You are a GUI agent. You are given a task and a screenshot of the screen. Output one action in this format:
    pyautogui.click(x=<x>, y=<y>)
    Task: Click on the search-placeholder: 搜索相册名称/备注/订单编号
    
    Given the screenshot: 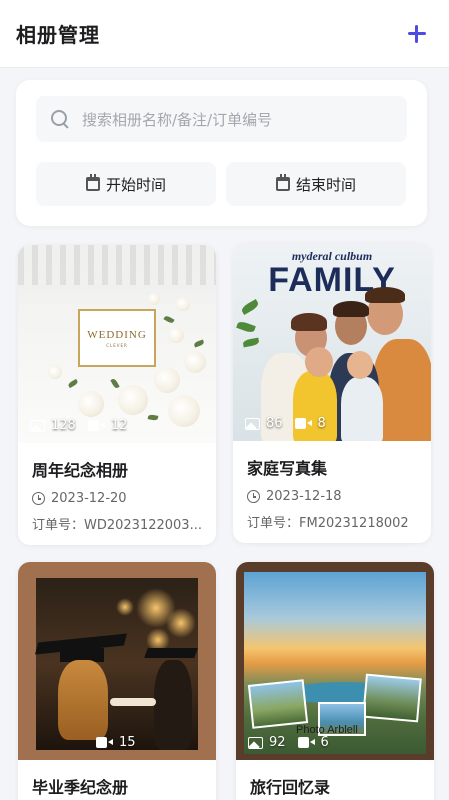 What is the action you would take?
    pyautogui.click(x=177, y=119)
    